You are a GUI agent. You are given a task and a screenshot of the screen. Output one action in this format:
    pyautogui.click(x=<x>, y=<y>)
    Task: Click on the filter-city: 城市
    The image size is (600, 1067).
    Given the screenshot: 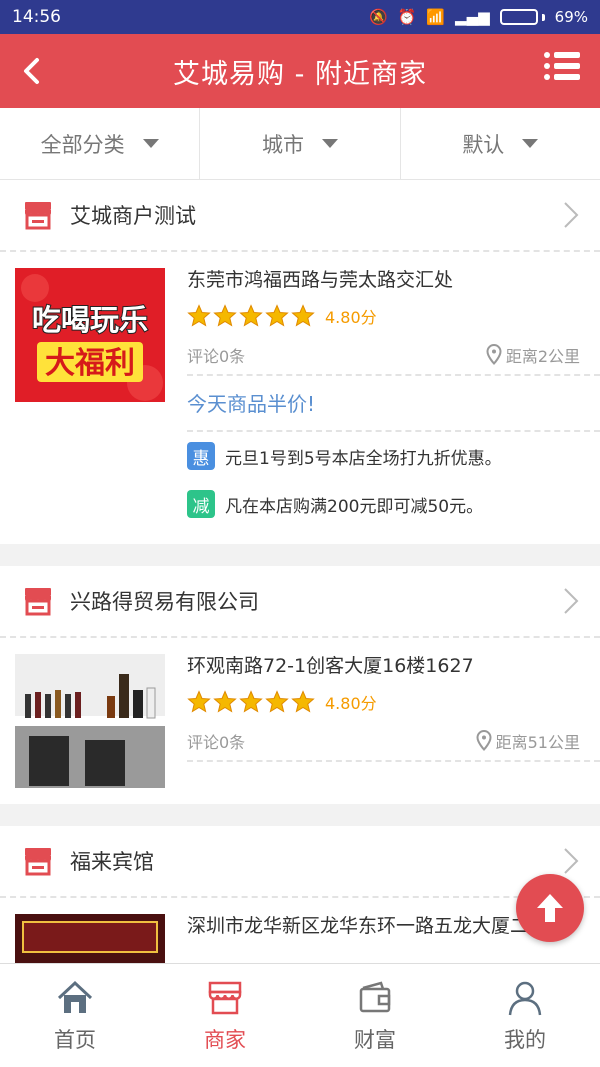 What is the action you would take?
    pyautogui.click(x=300, y=143)
    